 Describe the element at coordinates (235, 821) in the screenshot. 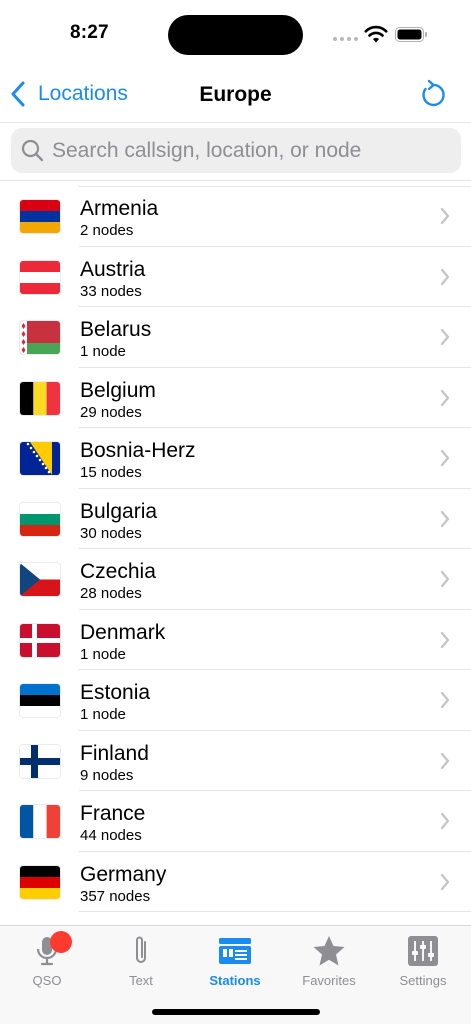

I see `country-row-france: France 44 nodes` at that location.